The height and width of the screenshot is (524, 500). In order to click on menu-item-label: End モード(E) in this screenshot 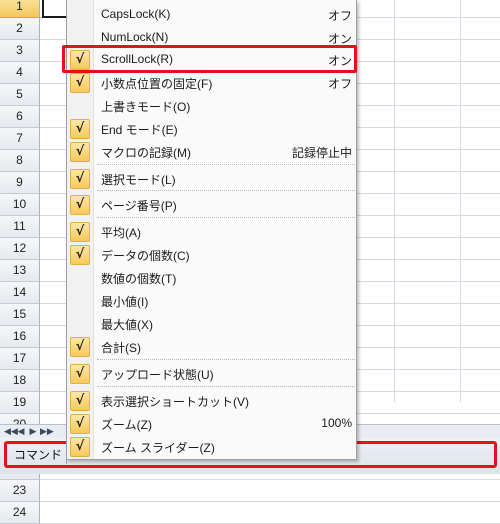, I will do `click(139, 130)`.